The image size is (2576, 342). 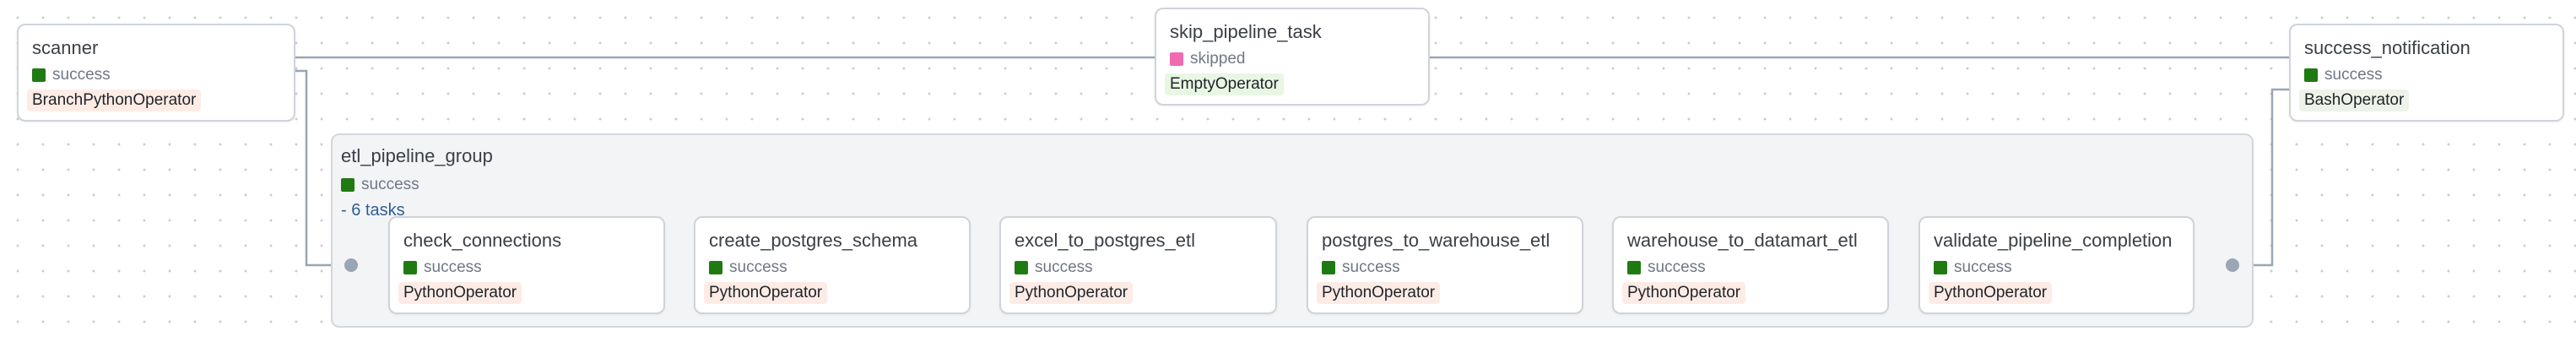 What do you see at coordinates (482, 240) in the screenshot?
I see `task-title: check_connections` at bounding box center [482, 240].